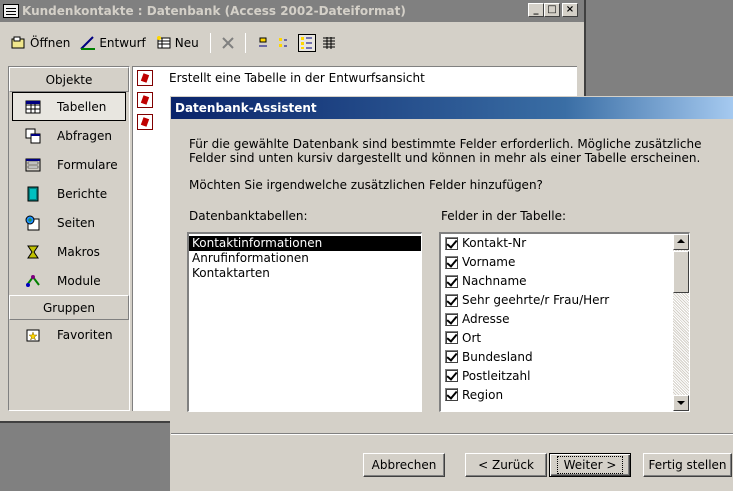  I want to click on large-icons-view-button, so click(263, 43).